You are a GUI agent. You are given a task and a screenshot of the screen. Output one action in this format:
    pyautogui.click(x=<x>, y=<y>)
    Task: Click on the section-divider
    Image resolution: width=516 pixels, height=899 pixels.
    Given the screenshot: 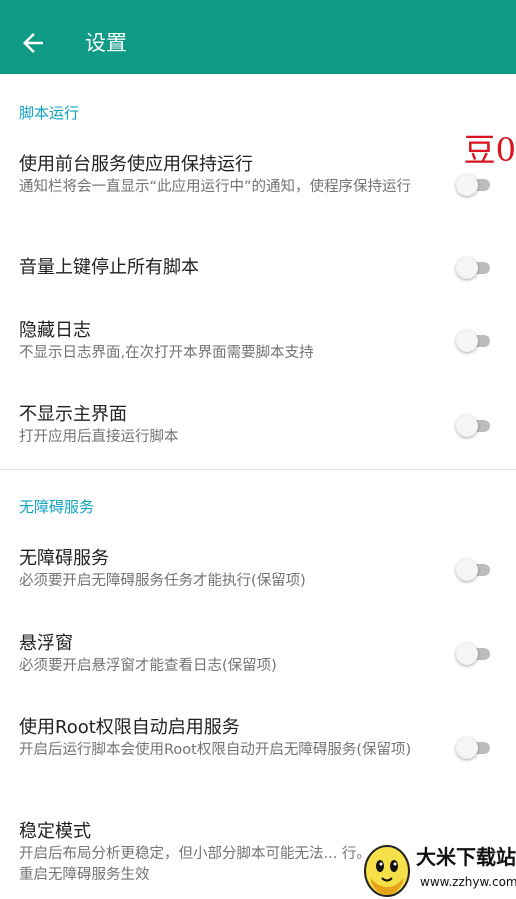 What is the action you would take?
    pyautogui.click(x=258, y=469)
    